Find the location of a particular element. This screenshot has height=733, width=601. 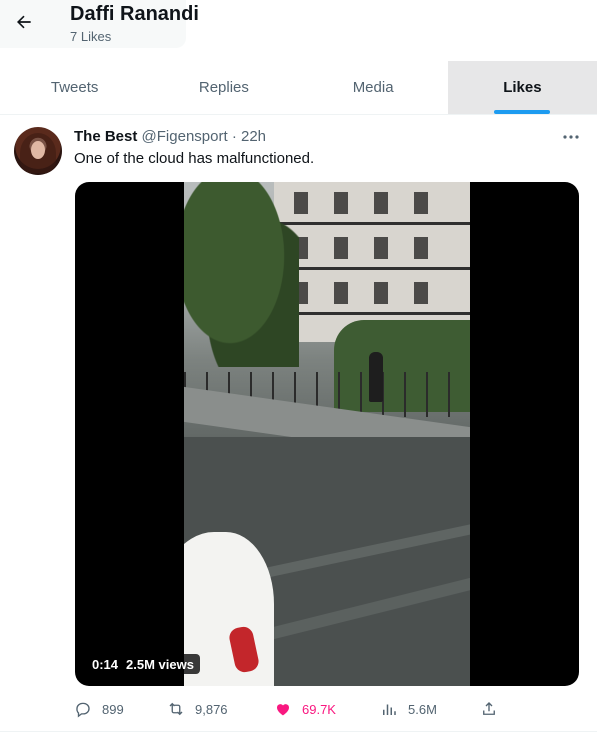

tab-media: Media is located at coordinates (373, 87).